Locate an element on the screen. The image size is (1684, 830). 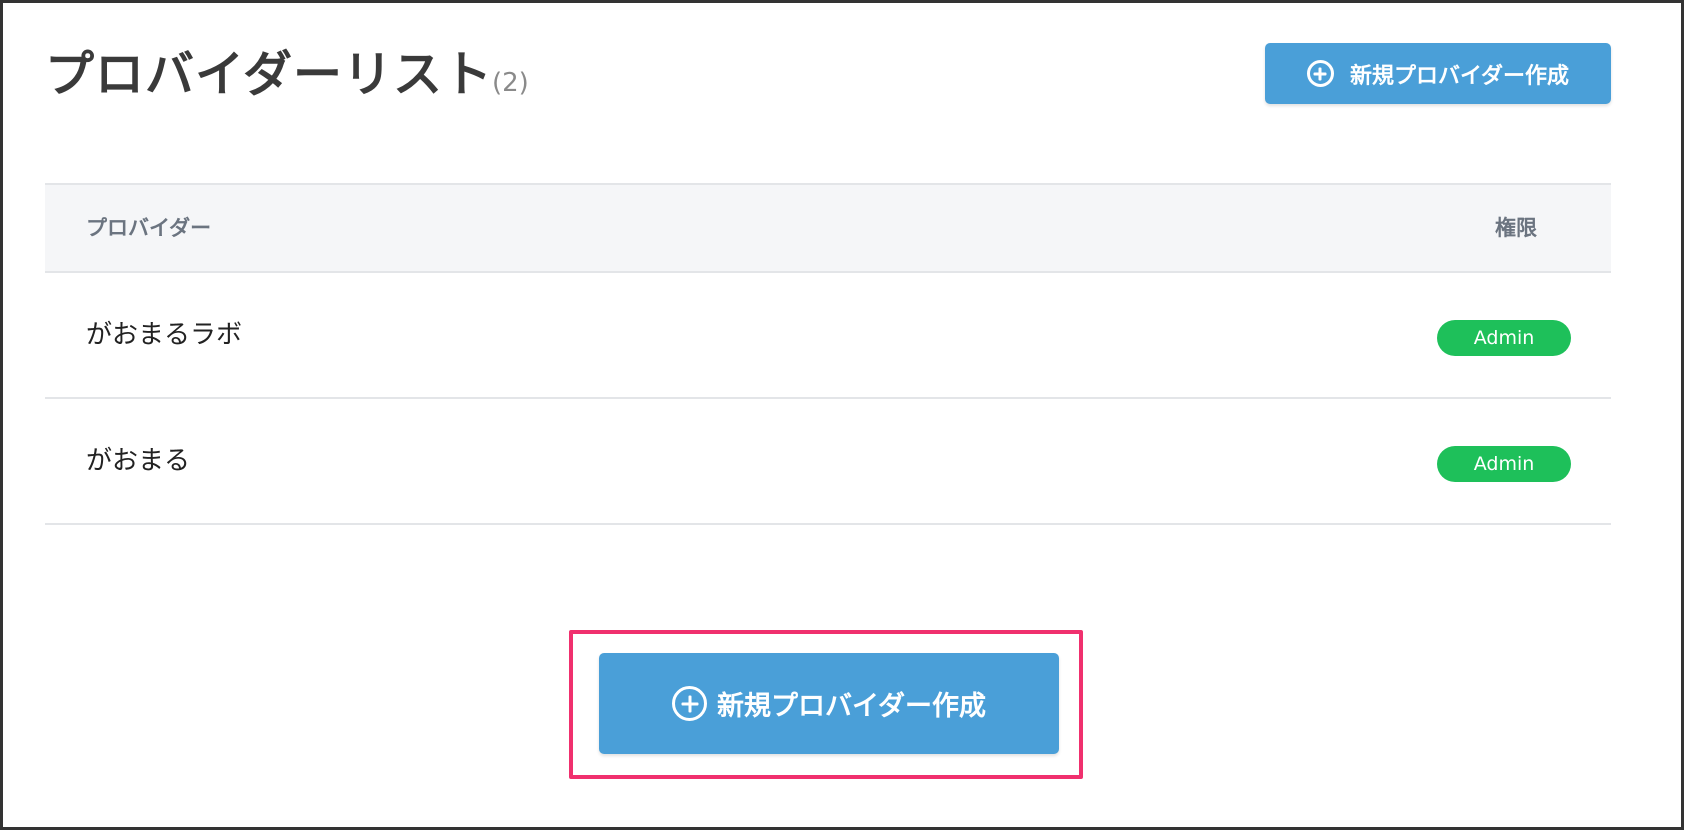
column-header-permission: 権限 is located at coordinates (1516, 228).